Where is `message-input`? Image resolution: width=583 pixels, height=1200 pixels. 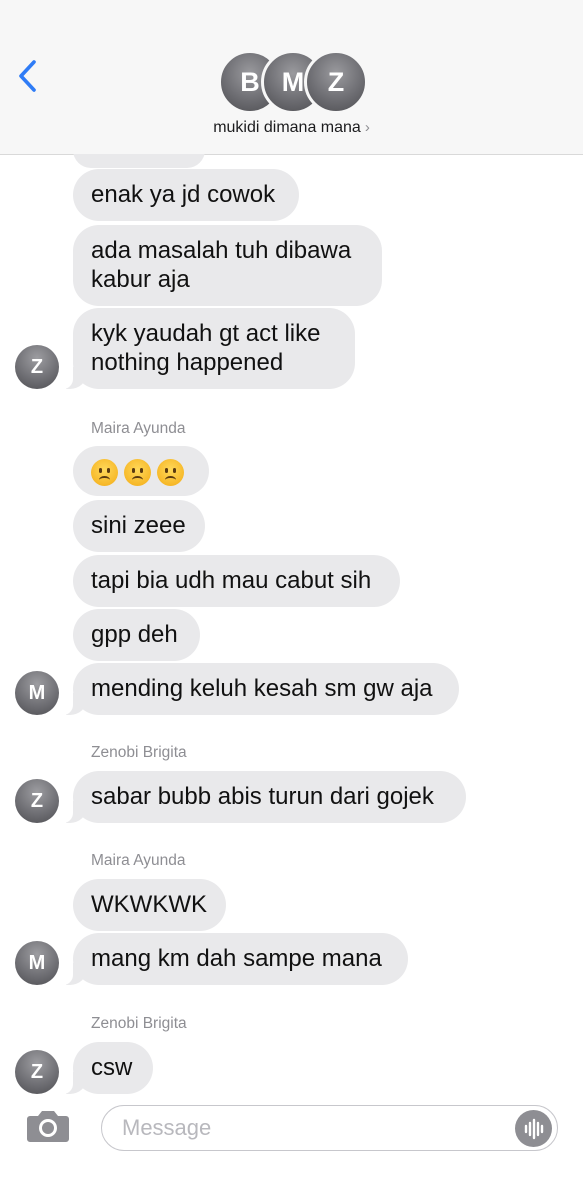 message-input is located at coordinates (329, 1128).